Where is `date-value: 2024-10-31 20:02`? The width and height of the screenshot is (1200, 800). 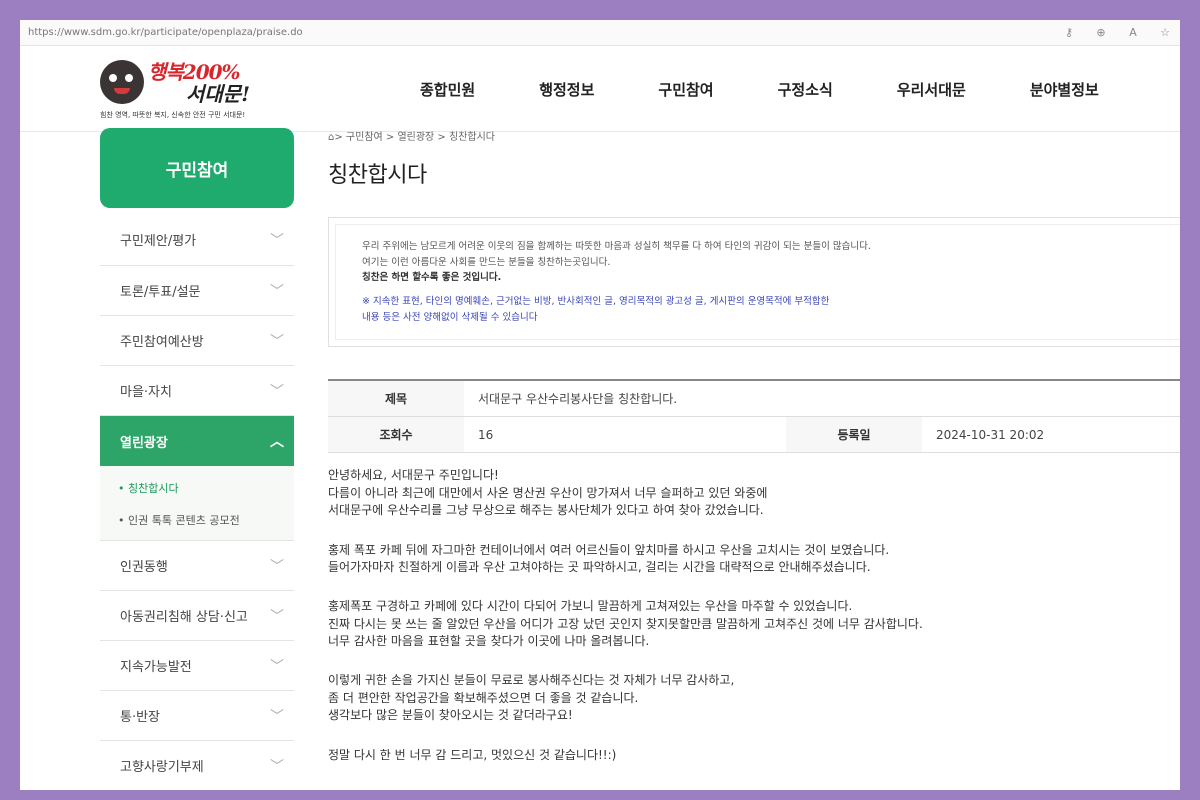 date-value: 2024-10-31 20:02 is located at coordinates (990, 434).